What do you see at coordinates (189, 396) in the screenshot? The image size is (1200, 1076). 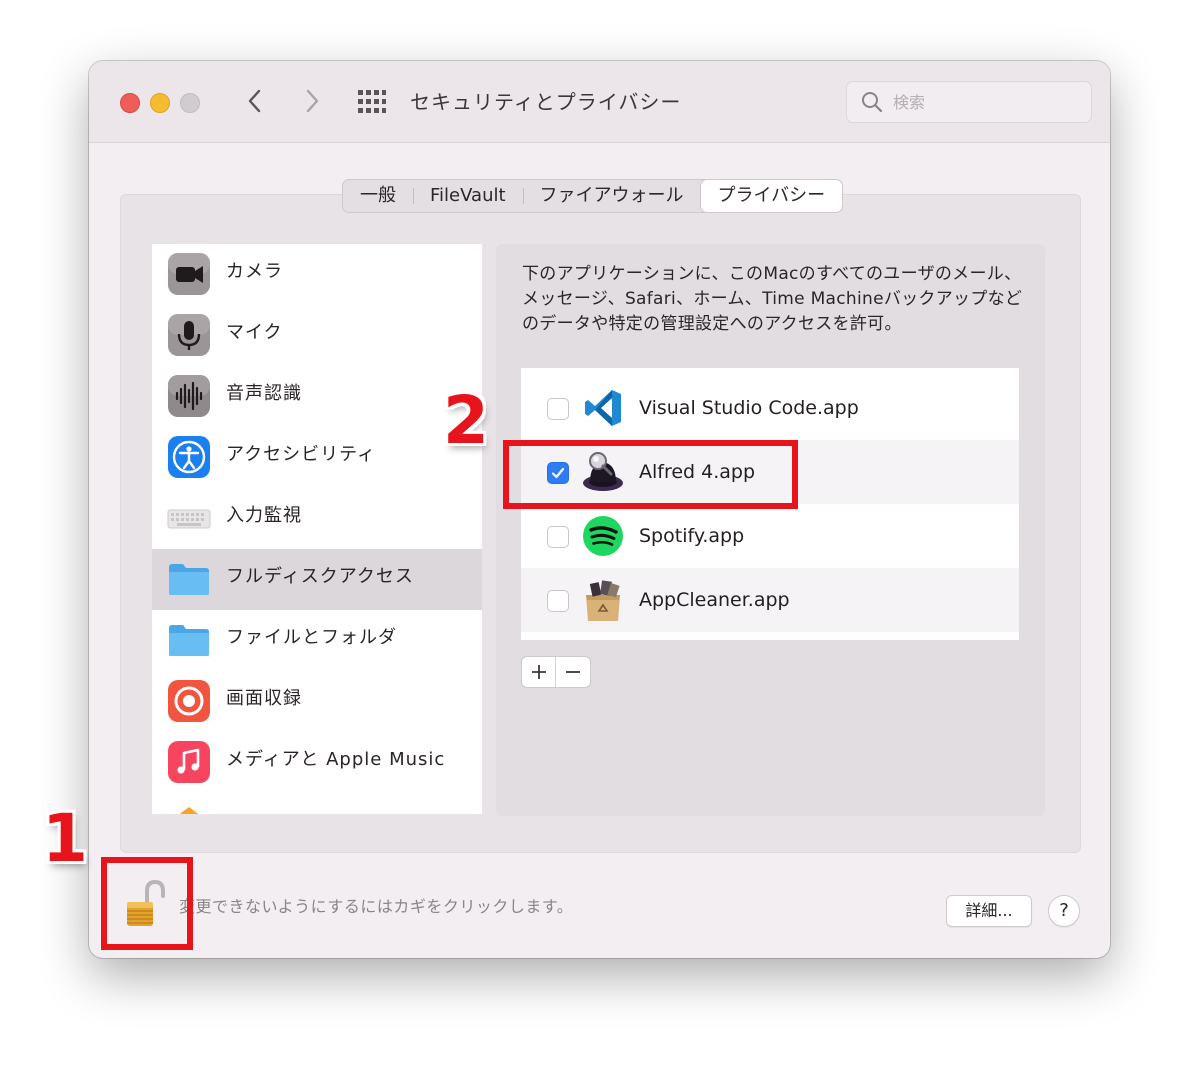 I see `waveform-icon` at bounding box center [189, 396].